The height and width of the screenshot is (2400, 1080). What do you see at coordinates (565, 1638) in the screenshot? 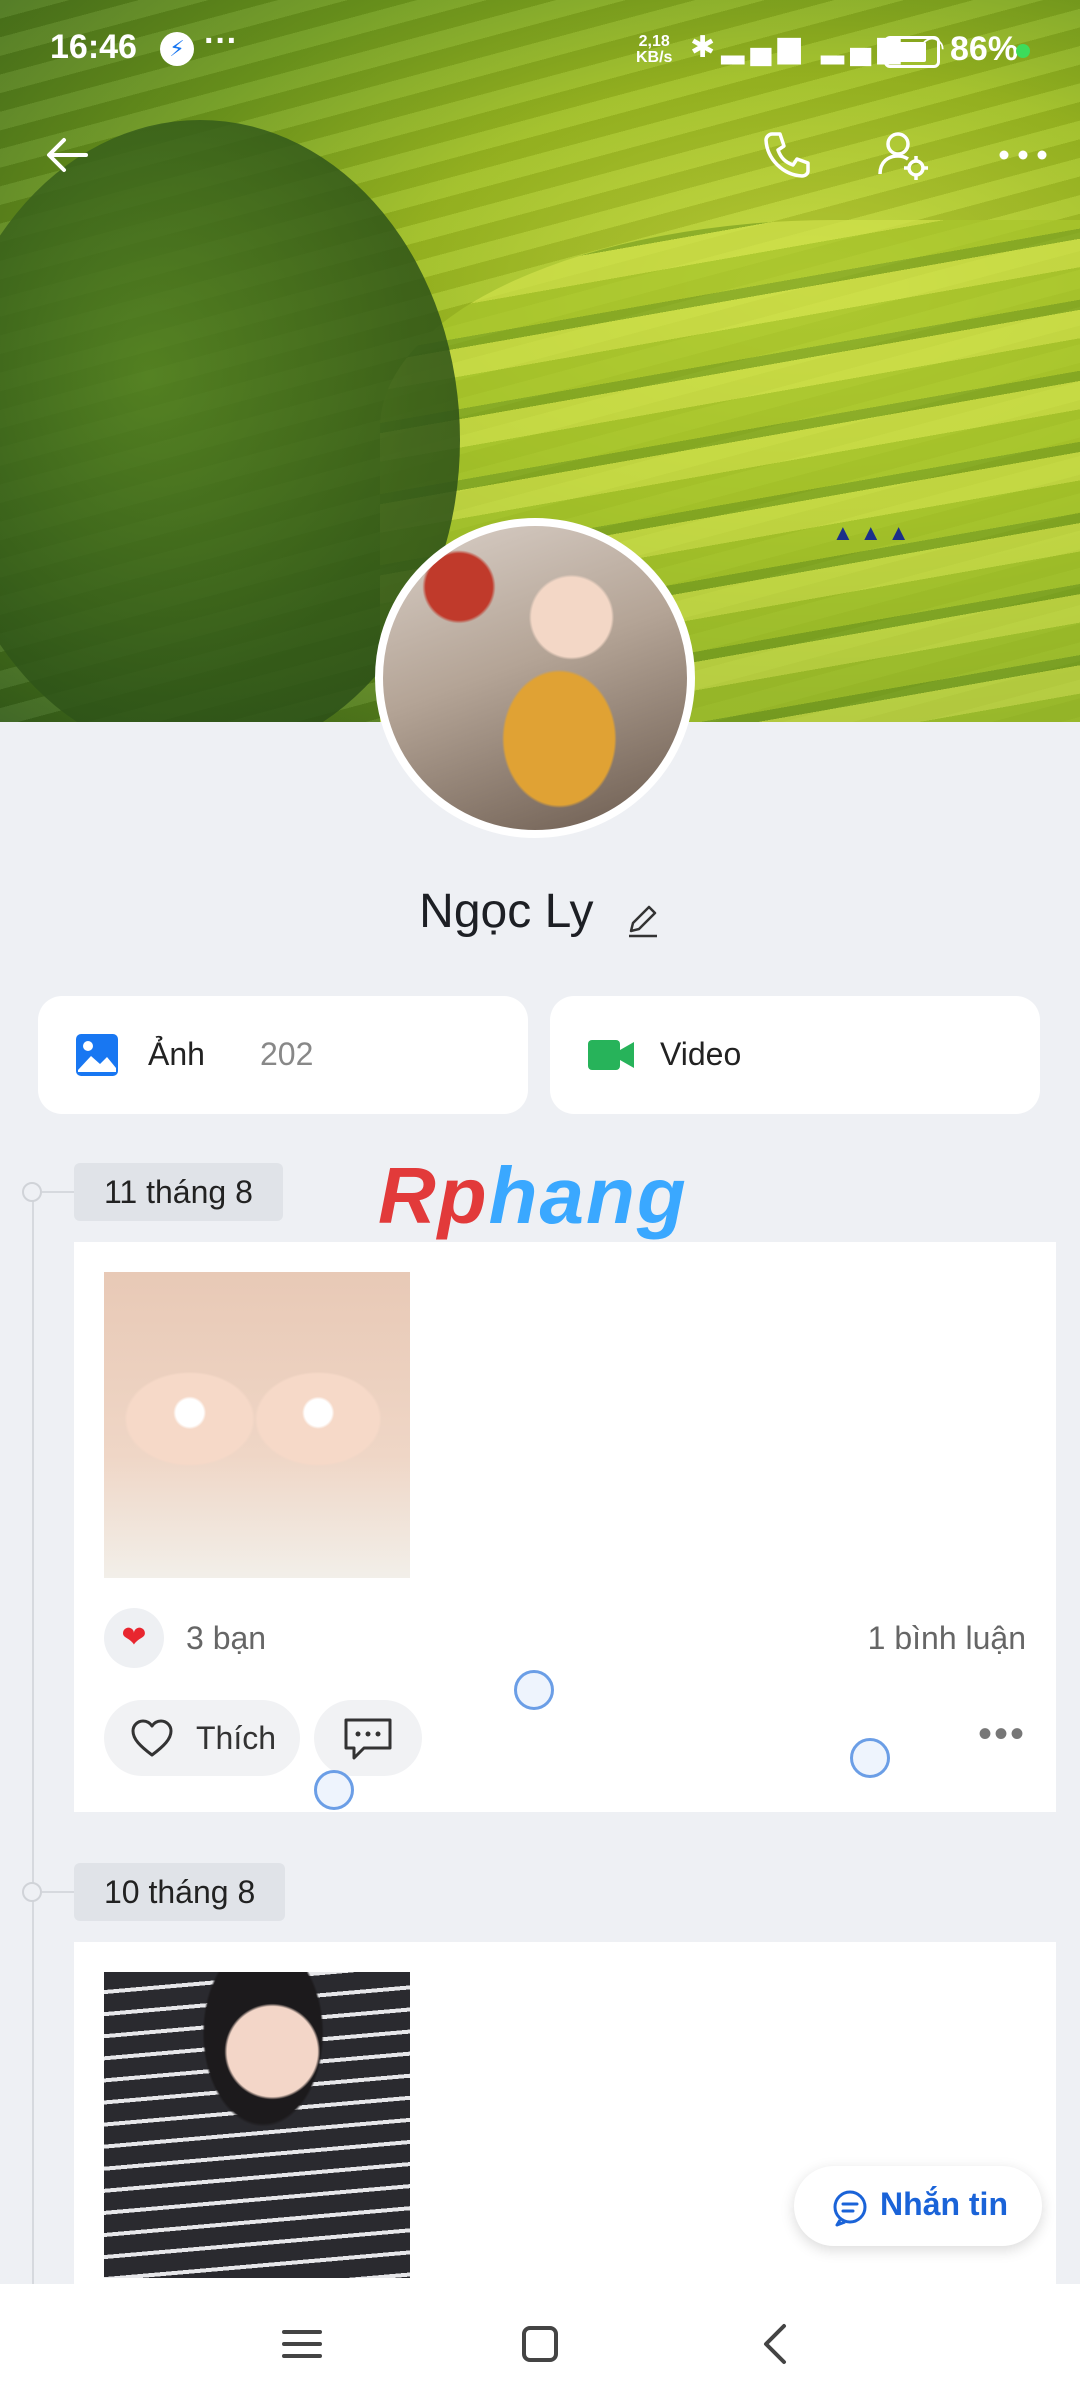
I see `reactions-row: ❤ 3 bạn 1 bình luận` at bounding box center [565, 1638].